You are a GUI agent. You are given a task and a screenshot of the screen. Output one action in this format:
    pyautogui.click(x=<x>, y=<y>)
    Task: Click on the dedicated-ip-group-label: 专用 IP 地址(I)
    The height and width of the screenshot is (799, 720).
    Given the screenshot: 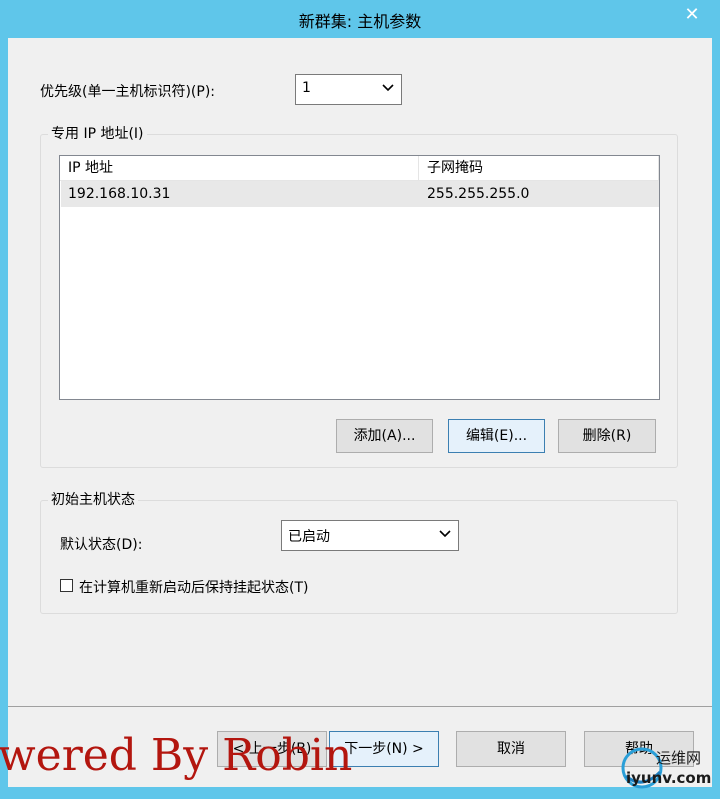 What is the action you would take?
    pyautogui.click(x=97, y=133)
    